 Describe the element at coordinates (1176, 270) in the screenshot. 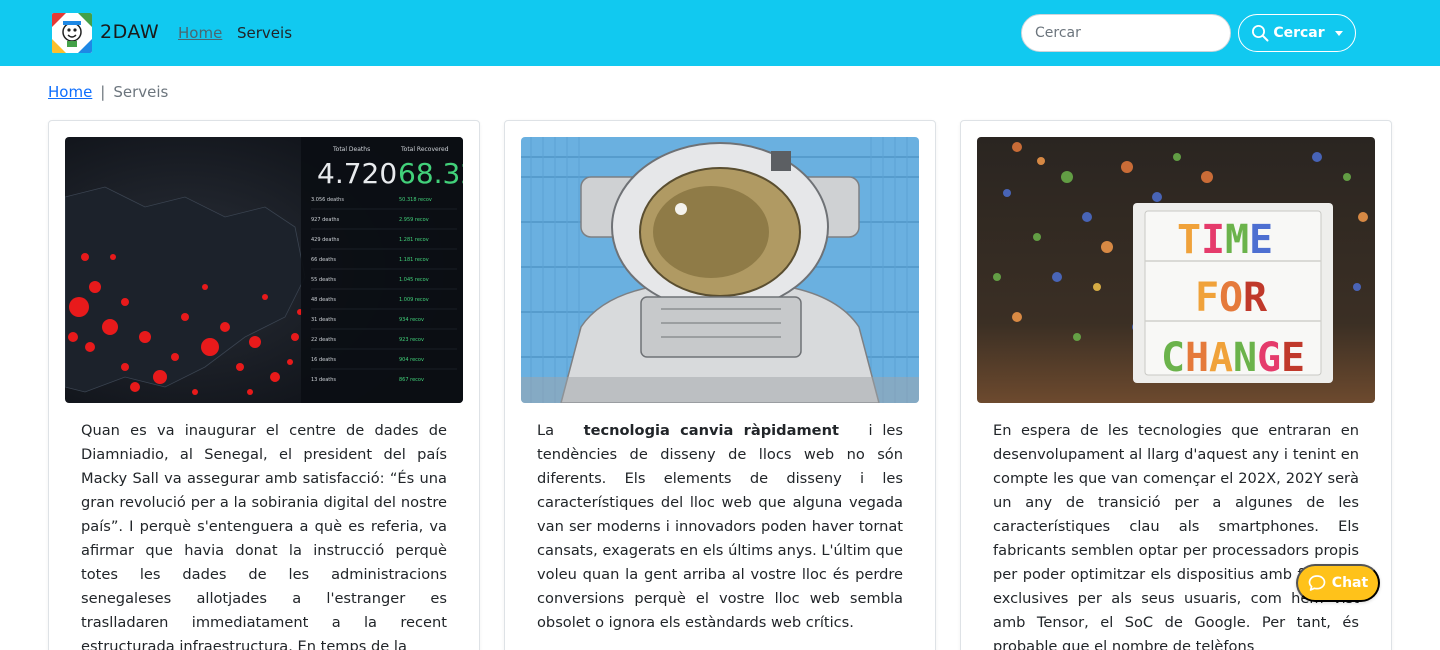

I see `card-image-lightbox: T I M E F O R C H A N G E` at that location.